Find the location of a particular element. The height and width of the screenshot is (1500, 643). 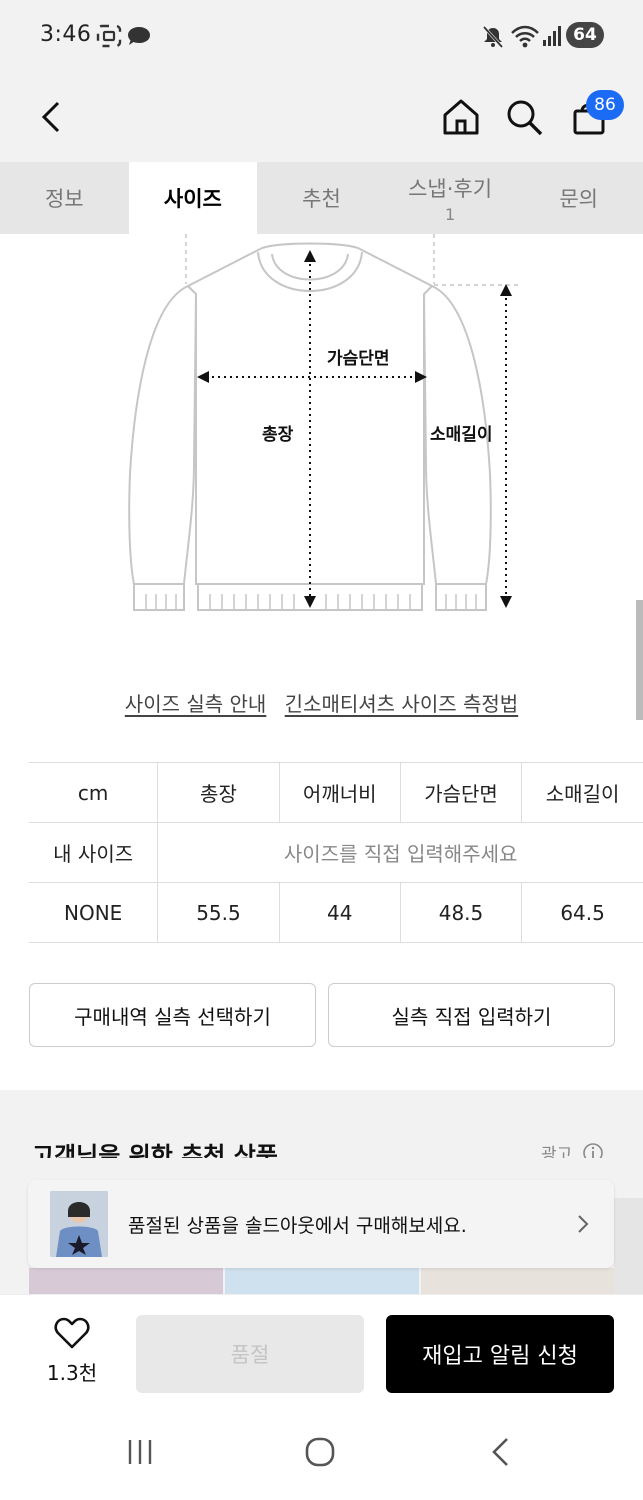

my-size-row: 내 사이즈 사이즈를 직접 입력해주세요 is located at coordinates (336, 852).